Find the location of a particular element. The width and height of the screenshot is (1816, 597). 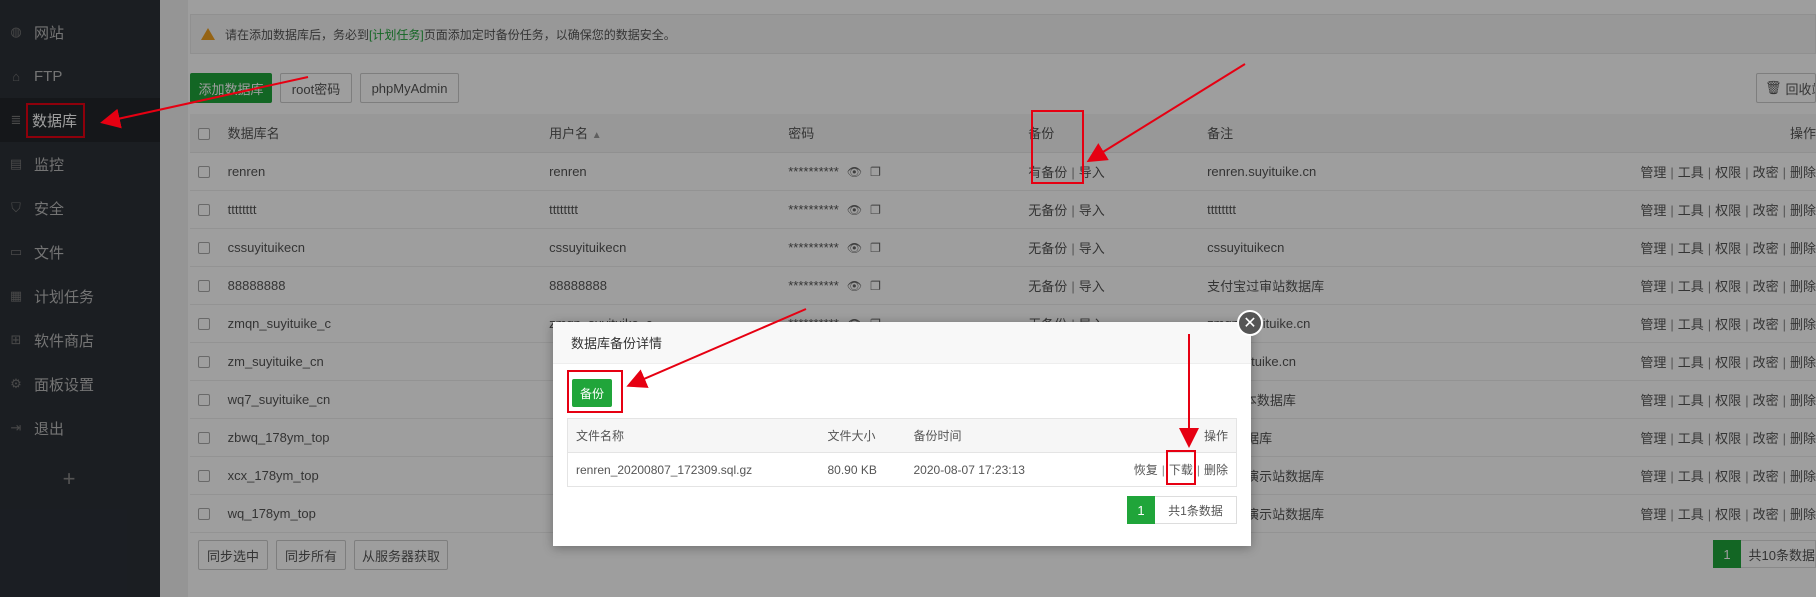

annotation-box-backup-button is located at coordinates (595, 391).